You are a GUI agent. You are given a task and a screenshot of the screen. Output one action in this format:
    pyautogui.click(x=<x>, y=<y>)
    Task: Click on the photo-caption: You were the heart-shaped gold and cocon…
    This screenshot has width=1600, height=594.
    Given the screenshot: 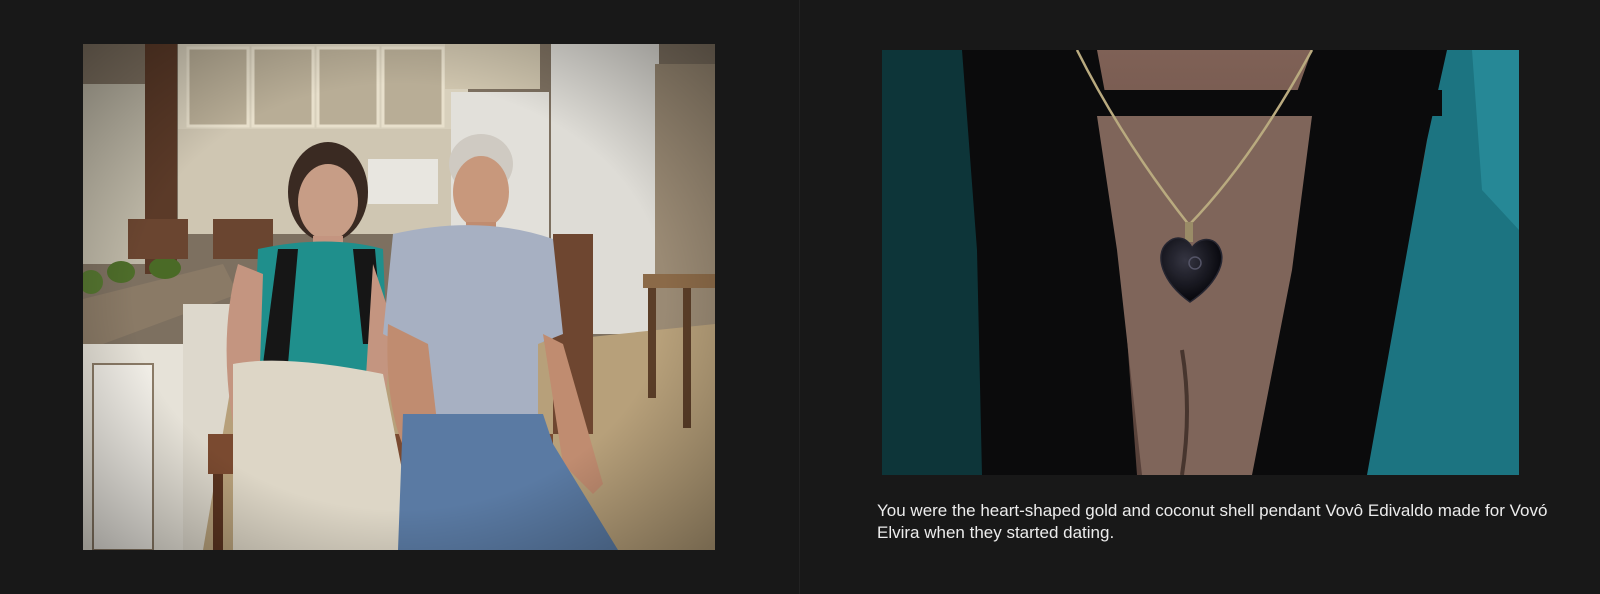 What is the action you would take?
    pyautogui.click(x=1212, y=521)
    